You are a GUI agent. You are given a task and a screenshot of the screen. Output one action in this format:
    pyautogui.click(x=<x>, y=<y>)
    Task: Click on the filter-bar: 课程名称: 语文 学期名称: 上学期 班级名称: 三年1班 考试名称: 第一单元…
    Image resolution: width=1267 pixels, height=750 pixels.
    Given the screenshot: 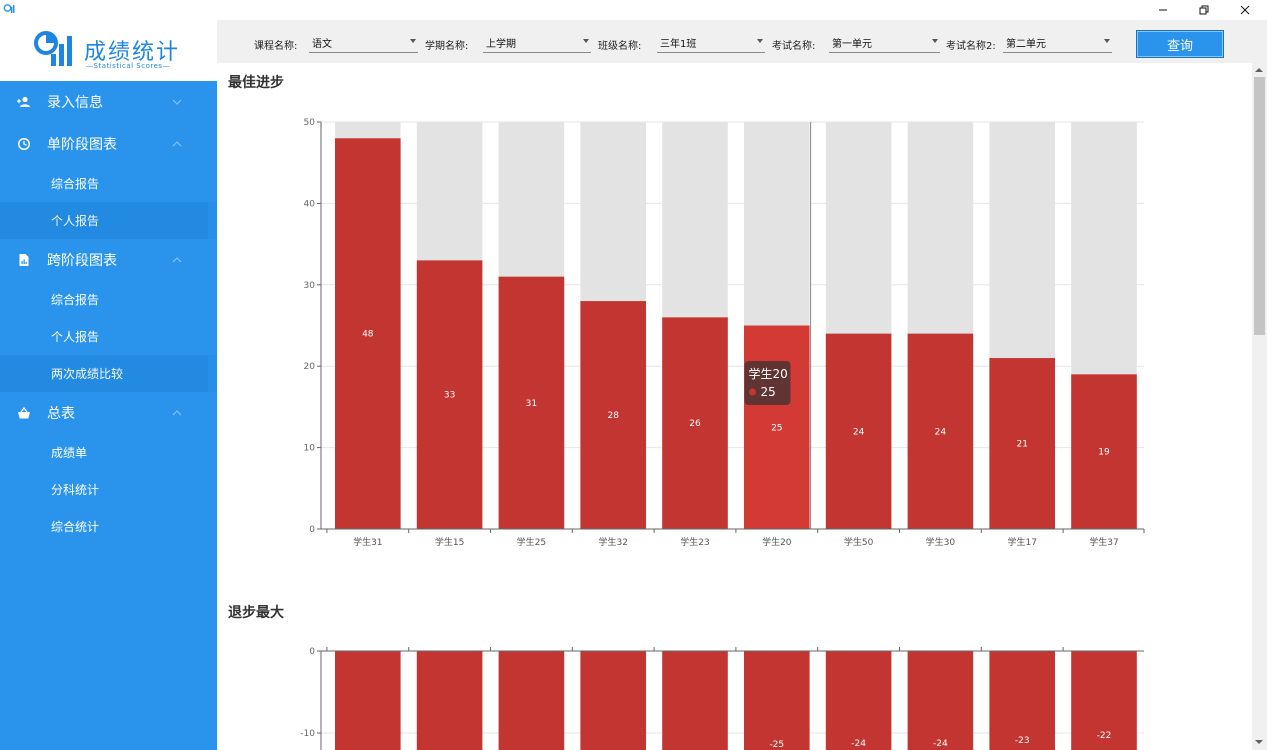 What is the action you would take?
    pyautogui.click(x=742, y=41)
    